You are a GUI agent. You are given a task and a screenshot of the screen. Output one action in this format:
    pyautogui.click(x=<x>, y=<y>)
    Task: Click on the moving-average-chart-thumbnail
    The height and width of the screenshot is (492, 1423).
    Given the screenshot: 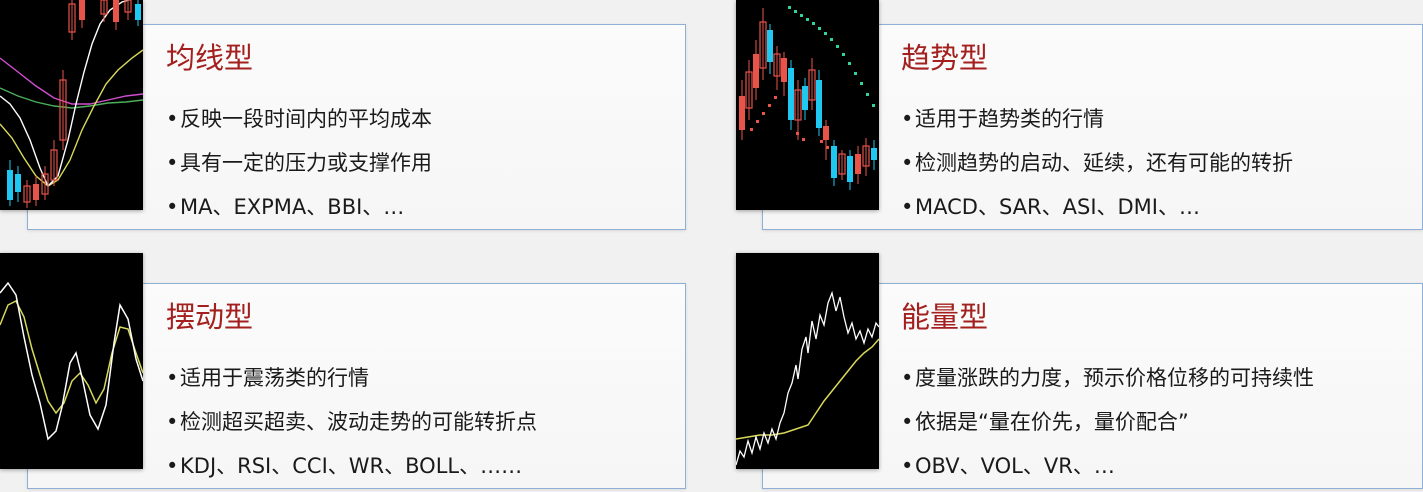 What is the action you would take?
    pyautogui.click(x=71, y=105)
    